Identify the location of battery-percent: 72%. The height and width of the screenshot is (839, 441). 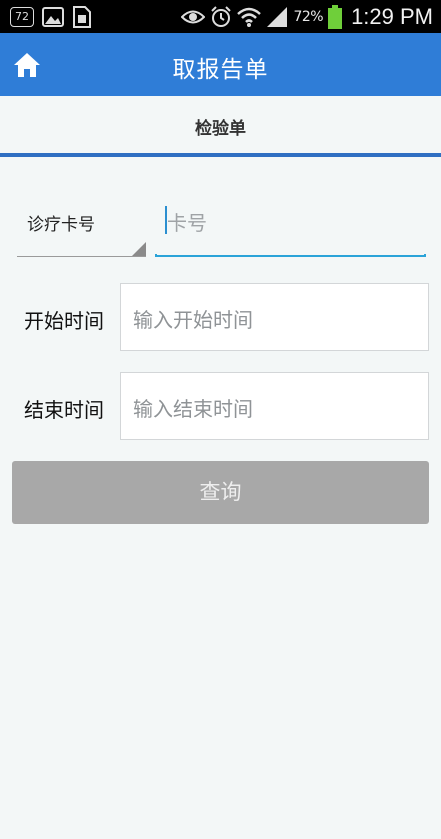
(308, 17).